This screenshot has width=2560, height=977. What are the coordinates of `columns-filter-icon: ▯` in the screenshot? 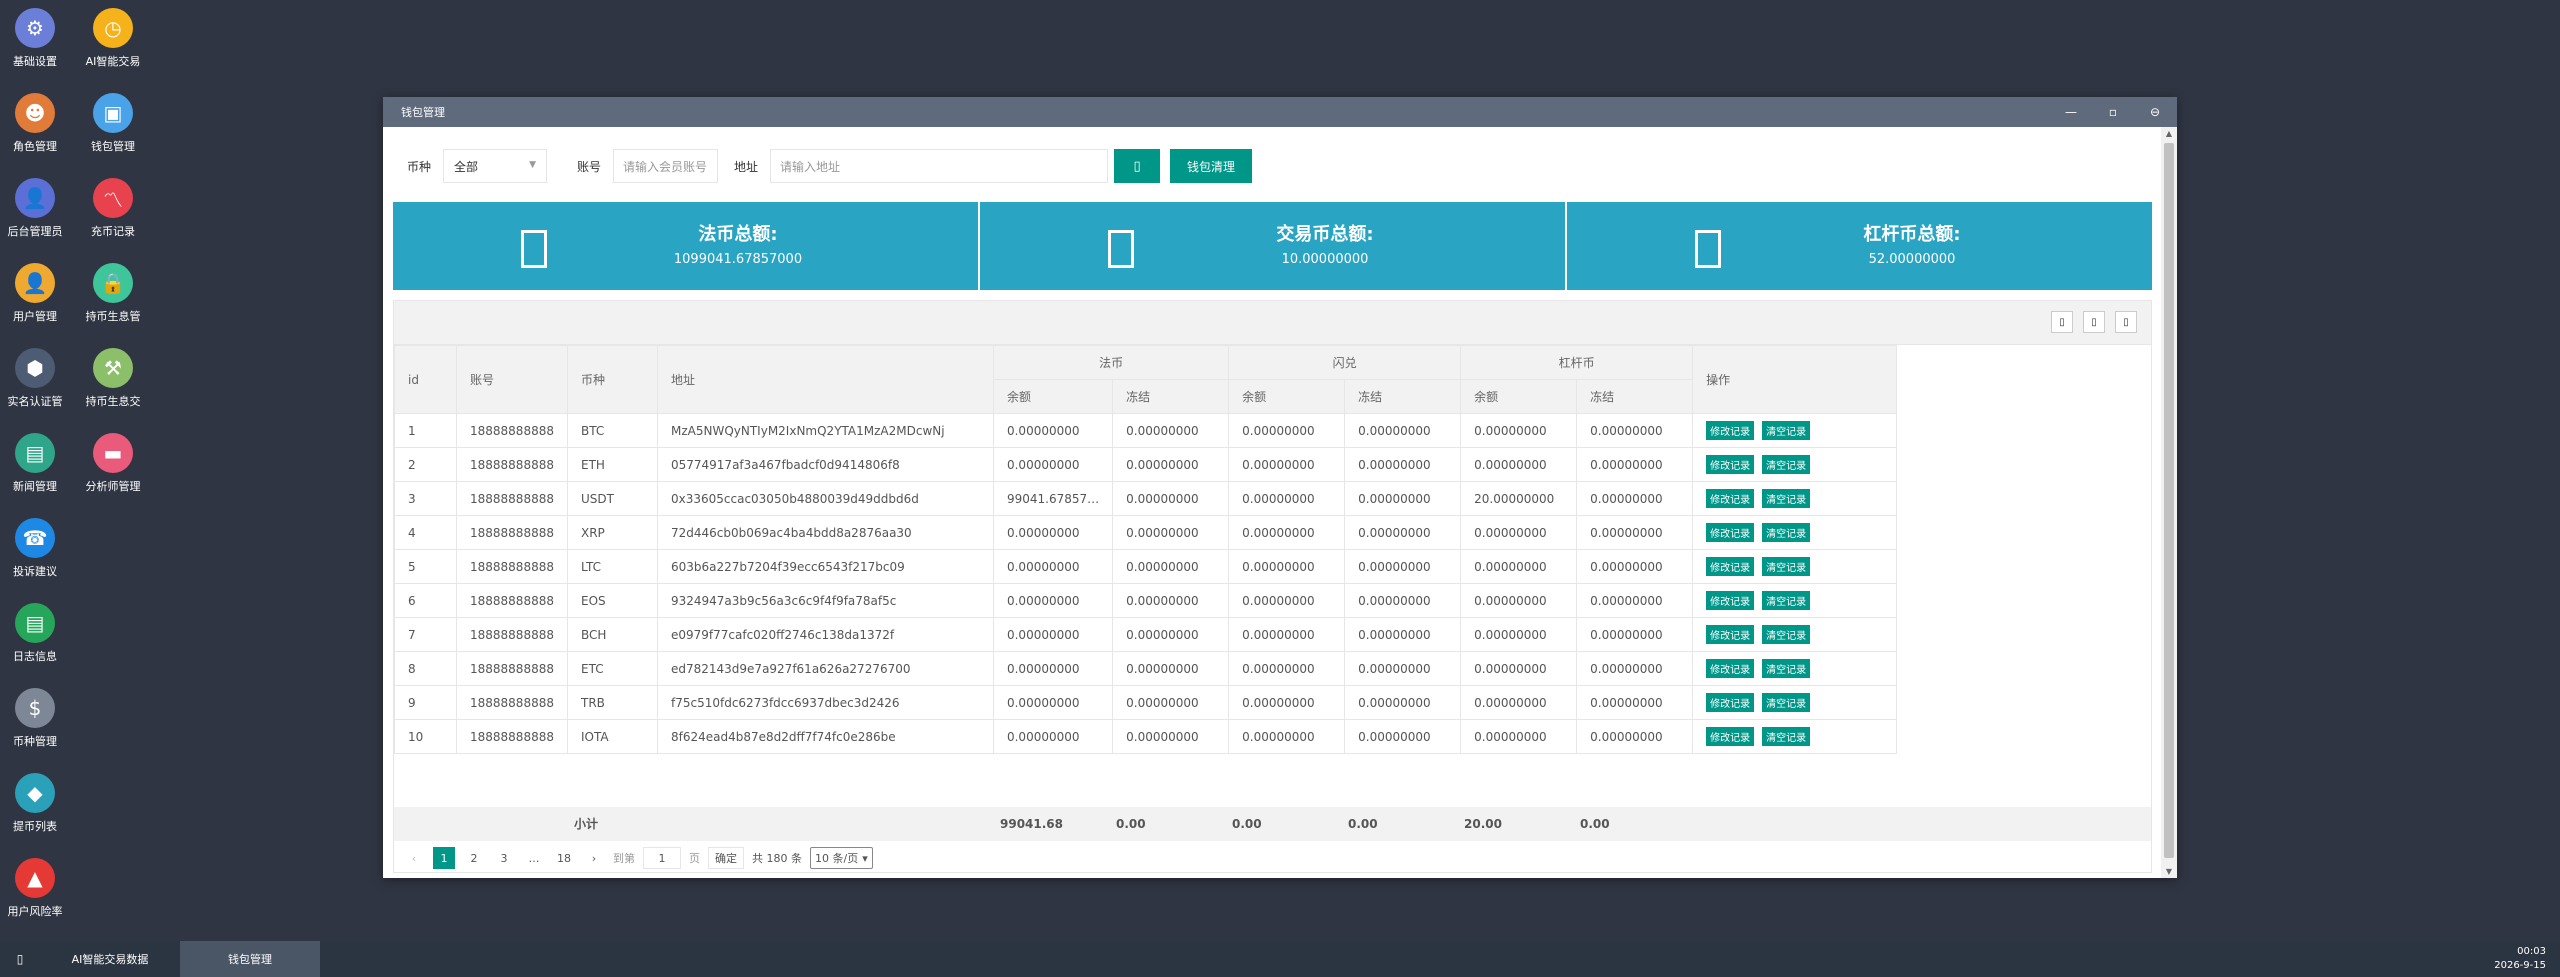 It's located at (2062, 322).